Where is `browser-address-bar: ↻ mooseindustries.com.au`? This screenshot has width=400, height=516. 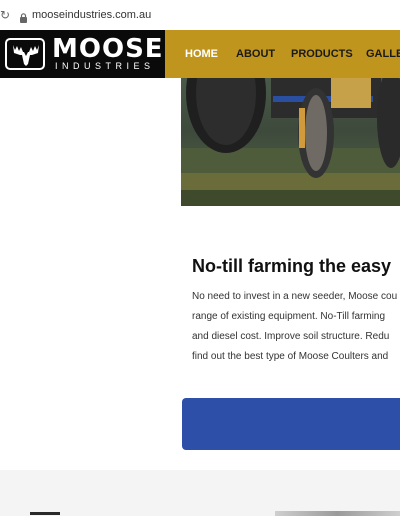 browser-address-bar: ↻ mooseindustries.com.au is located at coordinates (200, 15).